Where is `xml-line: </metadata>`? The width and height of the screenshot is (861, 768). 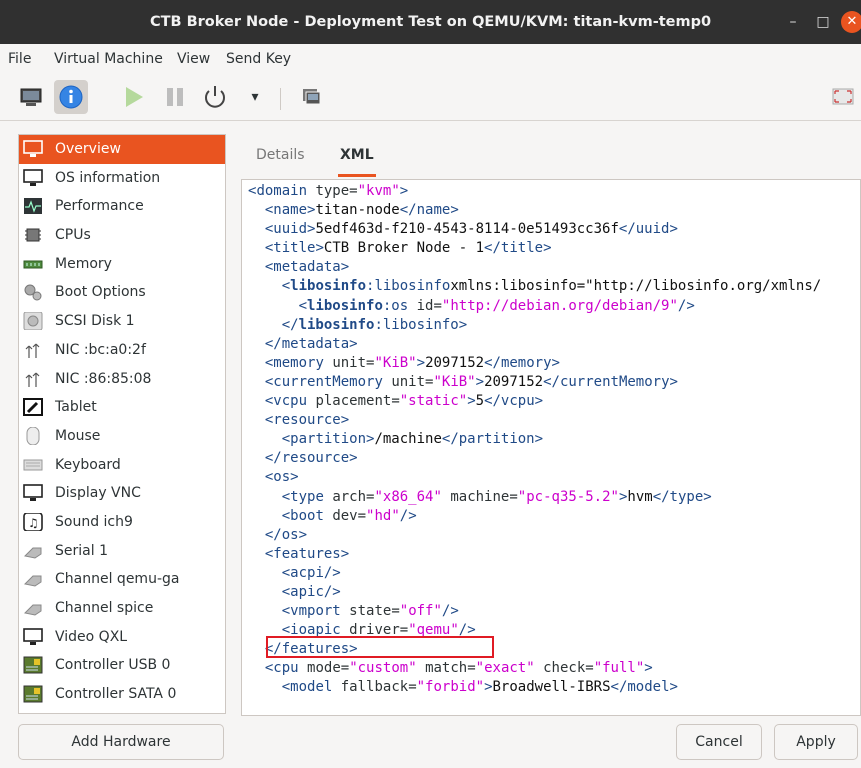 xml-line: </metadata> is located at coordinates (534, 344).